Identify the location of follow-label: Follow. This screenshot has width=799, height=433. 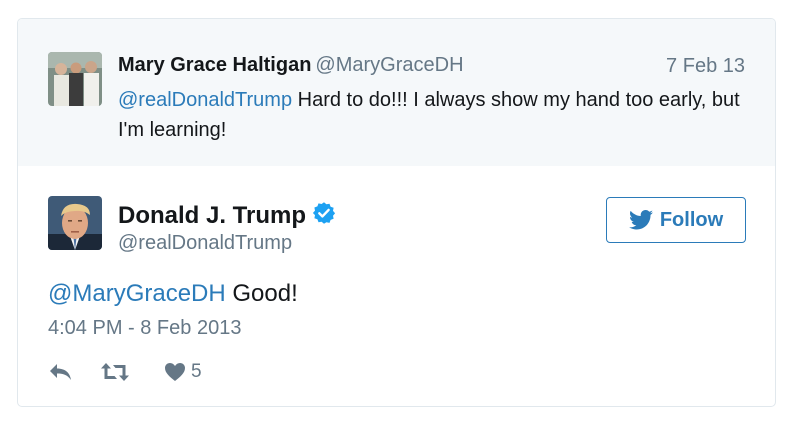
(691, 219).